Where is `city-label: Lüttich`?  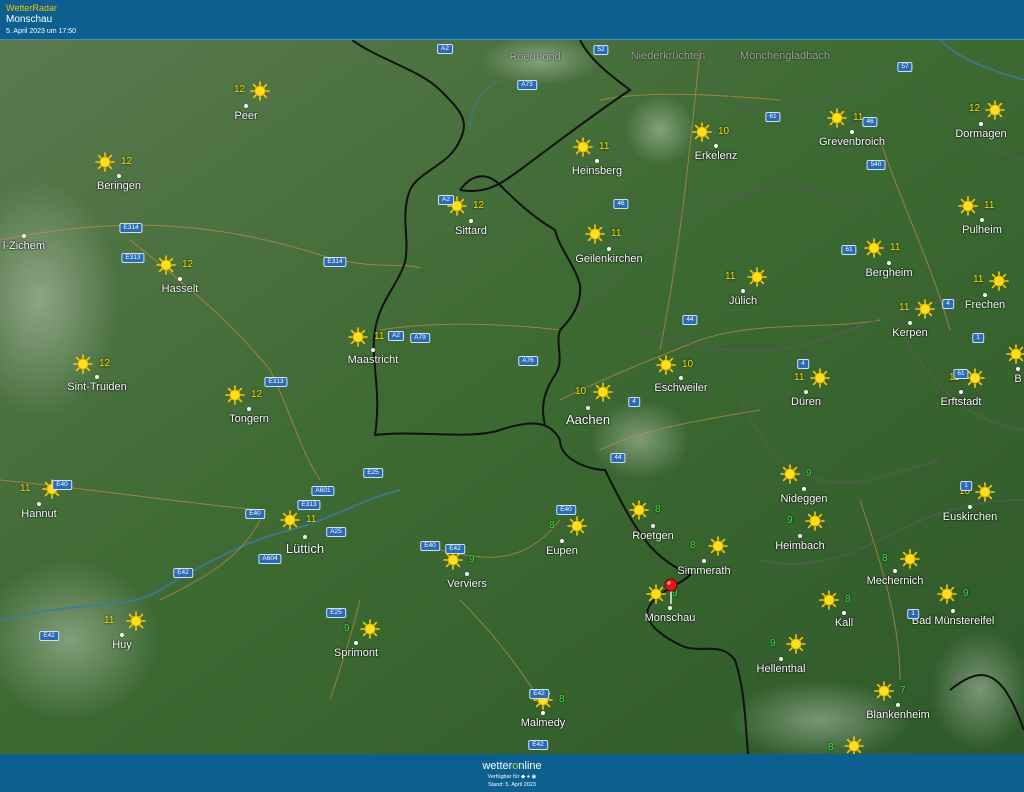 city-label: Lüttich is located at coordinates (305, 548).